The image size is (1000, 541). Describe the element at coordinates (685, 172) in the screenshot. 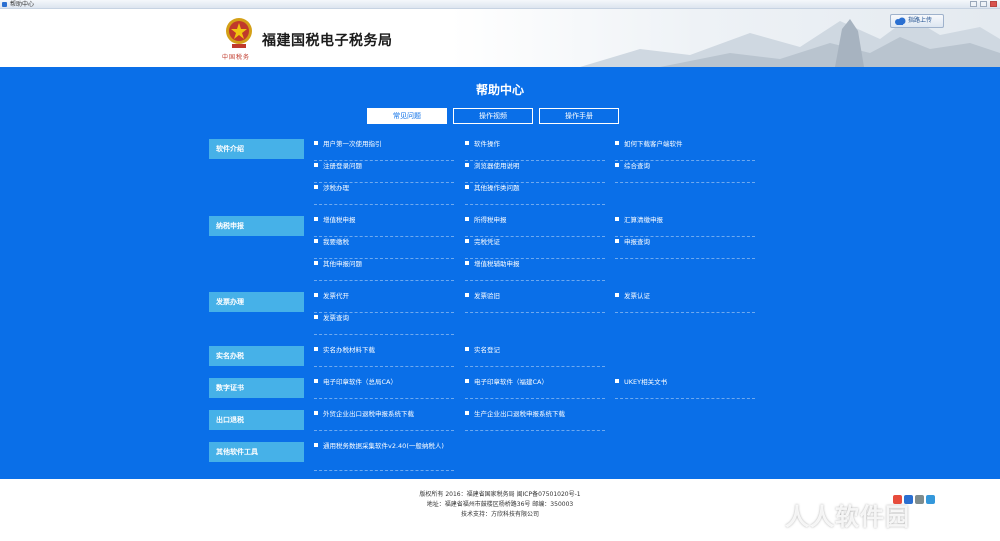

I see `help-link: 综合查询` at that location.